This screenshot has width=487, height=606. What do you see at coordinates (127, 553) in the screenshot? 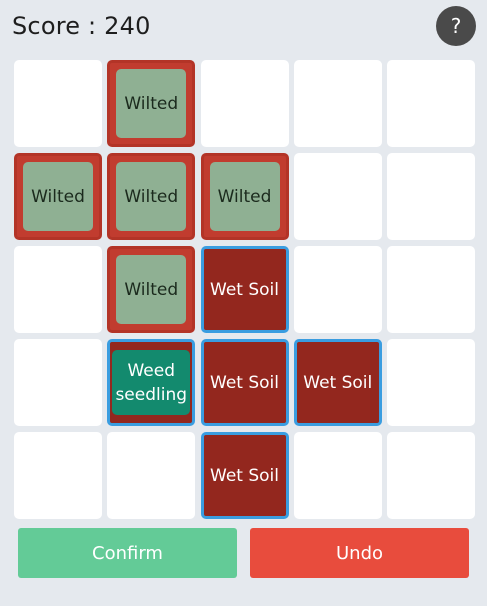
I see `confirm-button: Confirm` at bounding box center [127, 553].